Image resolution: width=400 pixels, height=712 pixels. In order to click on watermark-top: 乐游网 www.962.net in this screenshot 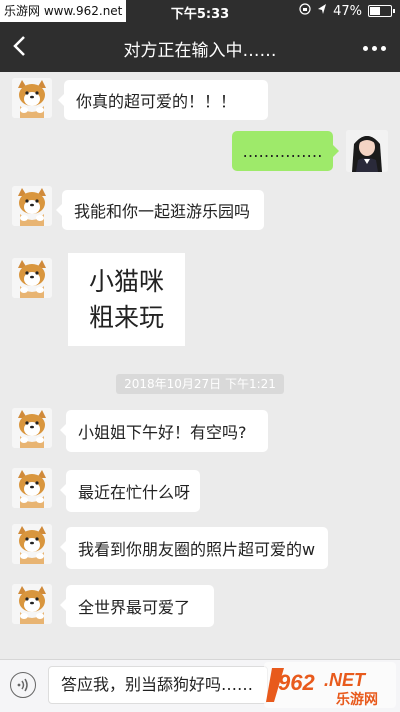, I will do `click(63, 11)`.